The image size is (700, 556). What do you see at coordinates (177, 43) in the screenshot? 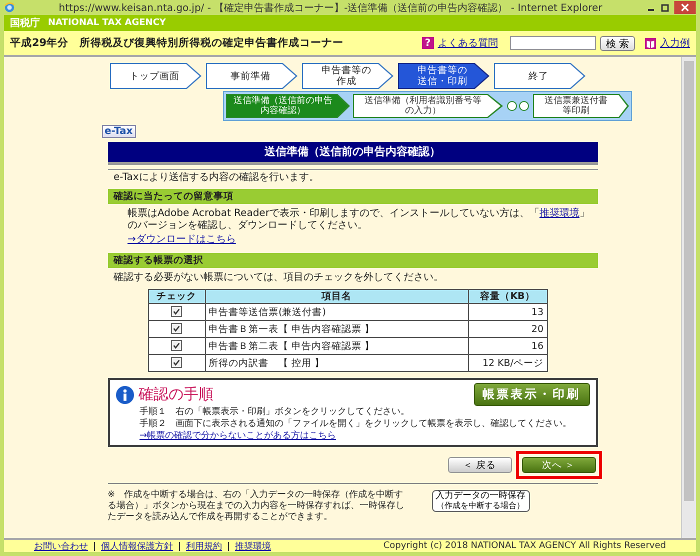
I see `page-header-title: 平成29年分 所得税及び復興特別所得税の確定申告書作成コーナー` at bounding box center [177, 43].